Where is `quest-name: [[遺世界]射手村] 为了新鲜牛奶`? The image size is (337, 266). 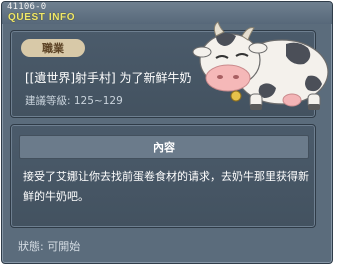 quest-name: [[遺世界]射手村] 为了新鲜牛奶 is located at coordinates (108, 78).